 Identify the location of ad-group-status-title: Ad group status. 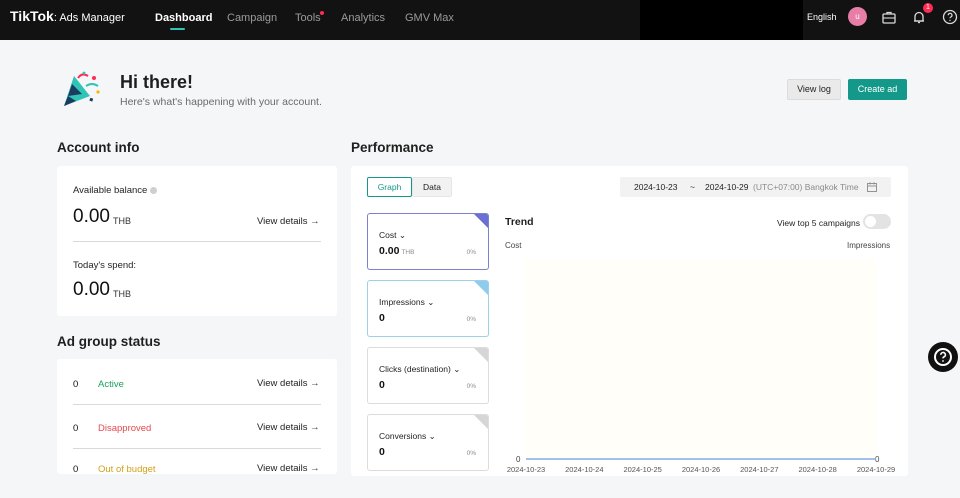
(109, 341).